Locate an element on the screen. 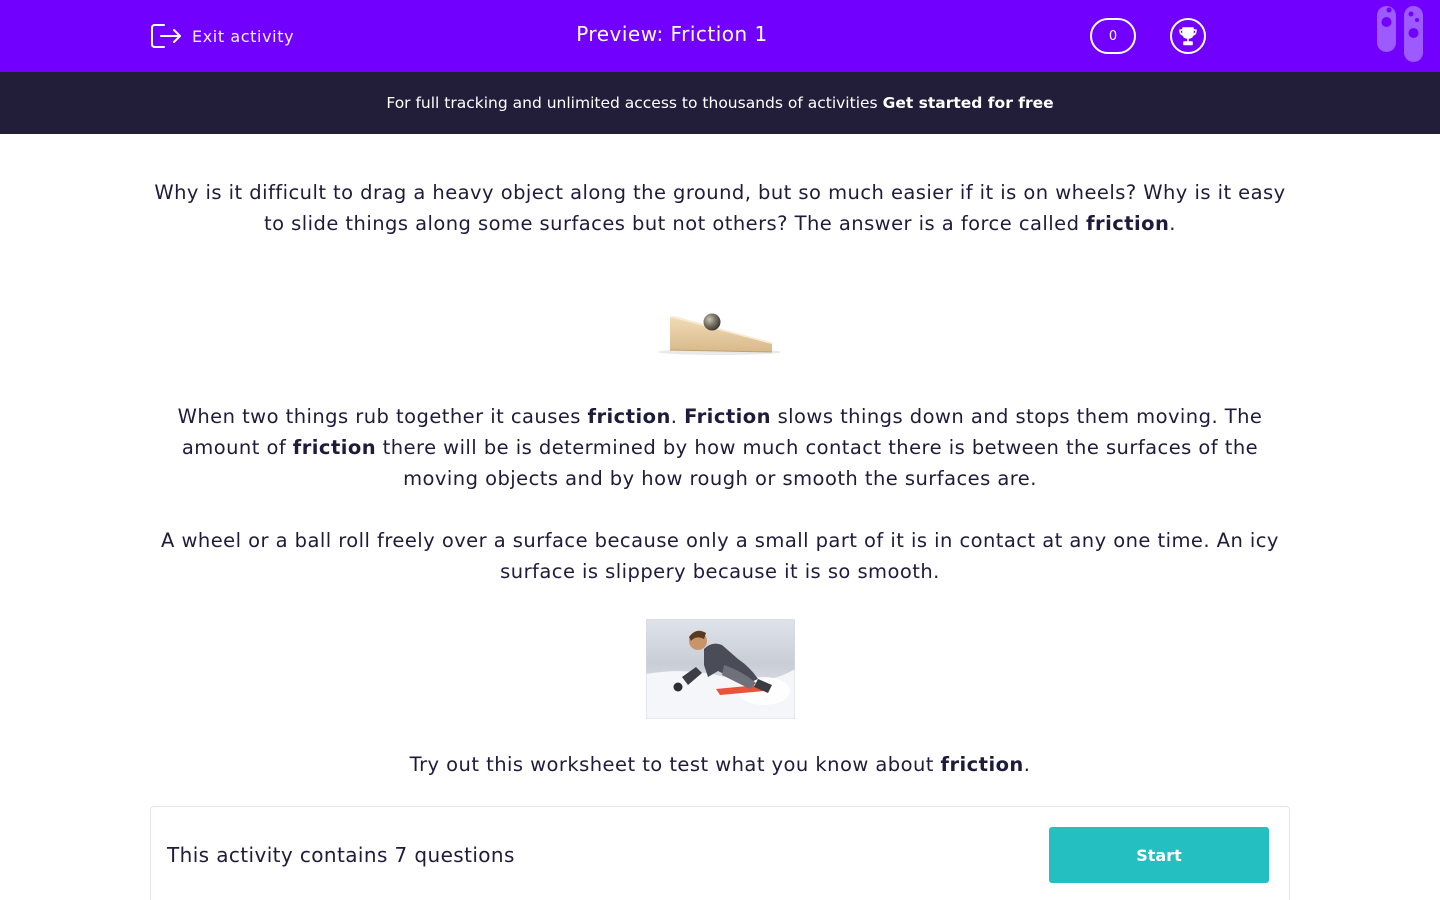  question-count-label: This activity contains 7 questions is located at coordinates (341, 855).